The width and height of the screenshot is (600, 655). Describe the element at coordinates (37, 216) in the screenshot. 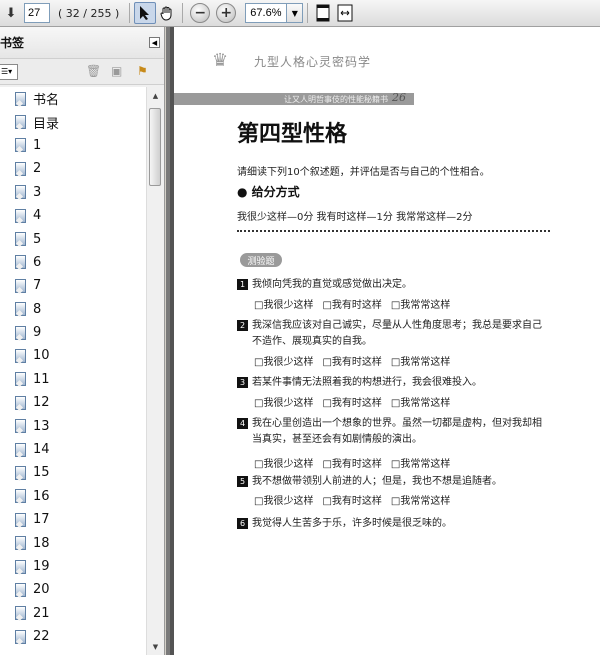

I see `bookmark-label: 4` at that location.